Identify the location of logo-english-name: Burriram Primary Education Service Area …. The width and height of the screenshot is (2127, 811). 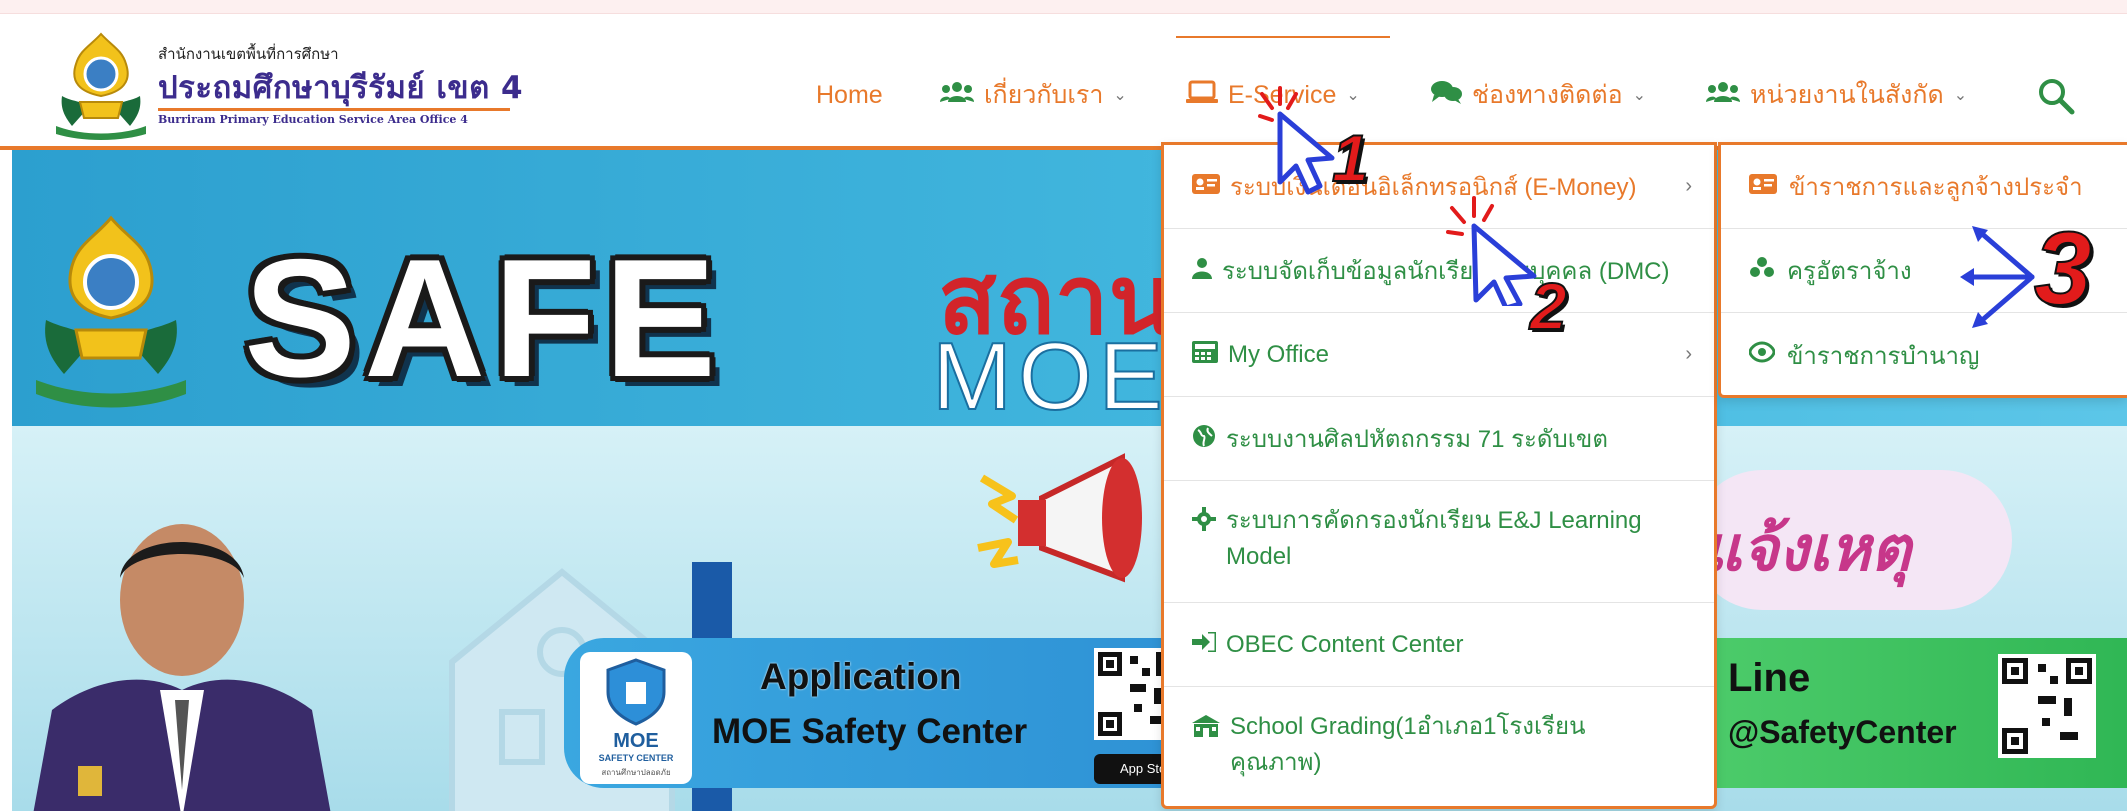
(313, 119).